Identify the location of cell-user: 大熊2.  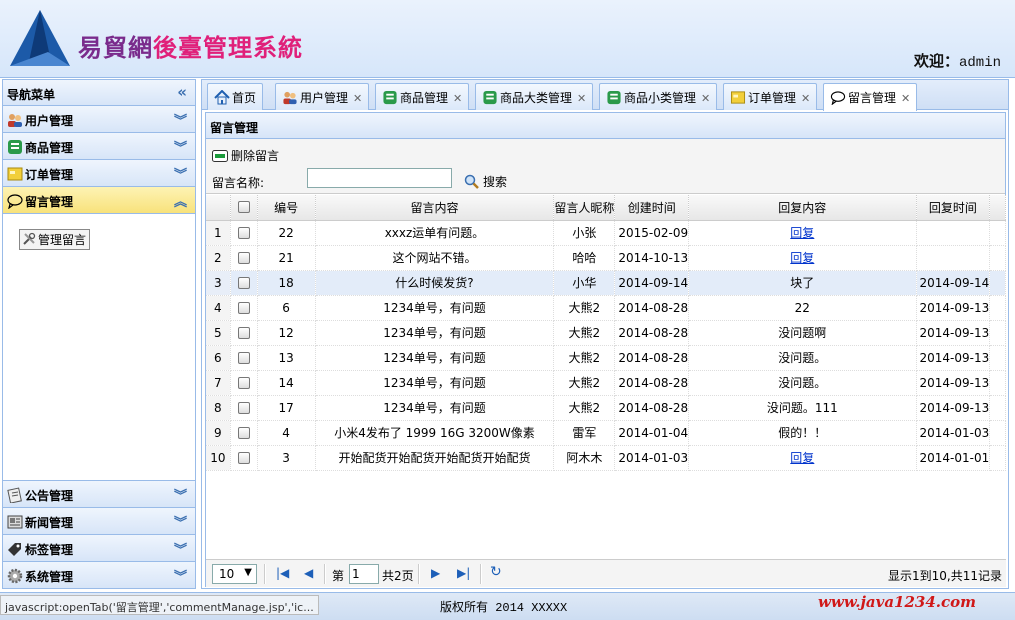
(584, 408).